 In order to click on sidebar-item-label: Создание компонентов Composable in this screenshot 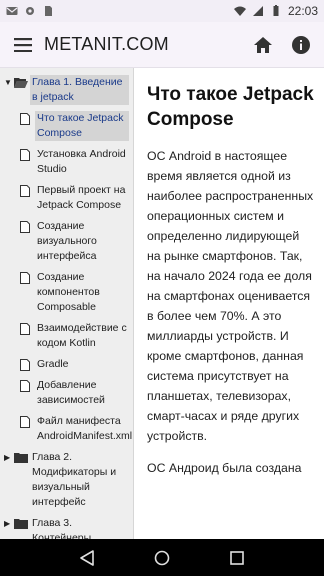, I will do `click(68, 292)`.